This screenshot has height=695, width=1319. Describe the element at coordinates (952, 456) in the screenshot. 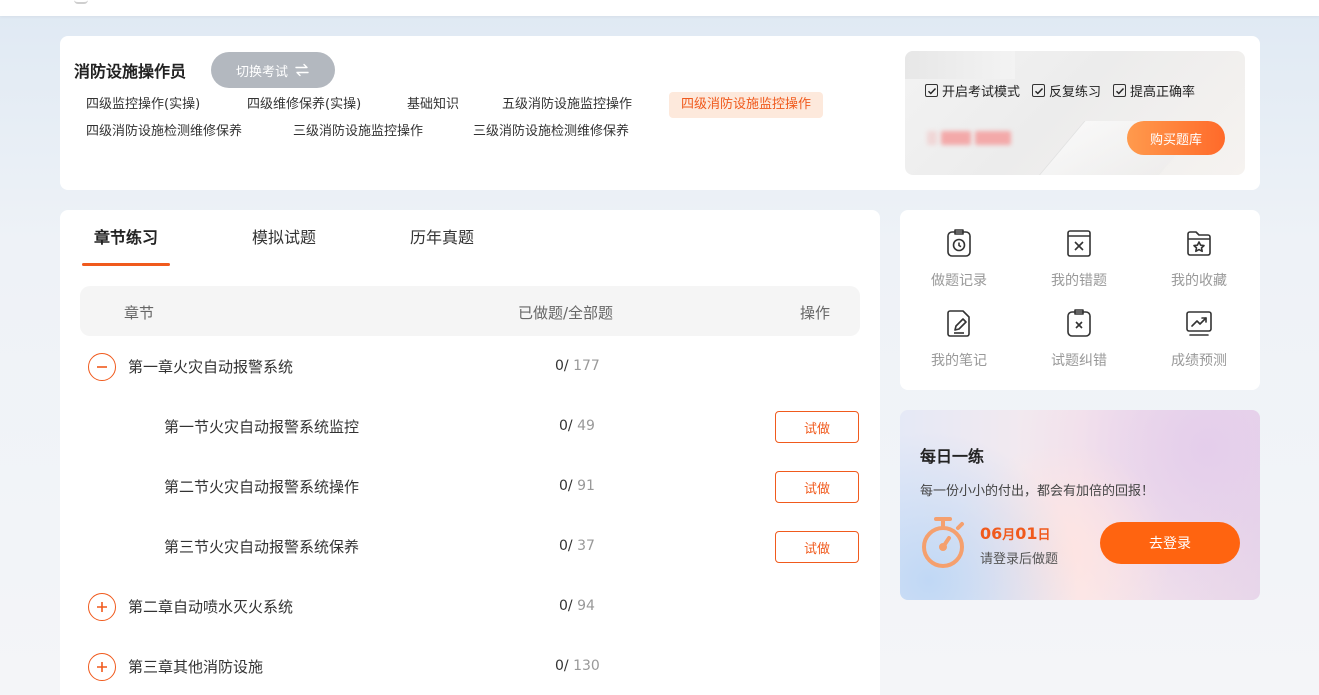

I see `daily-title: 每日一练` at that location.